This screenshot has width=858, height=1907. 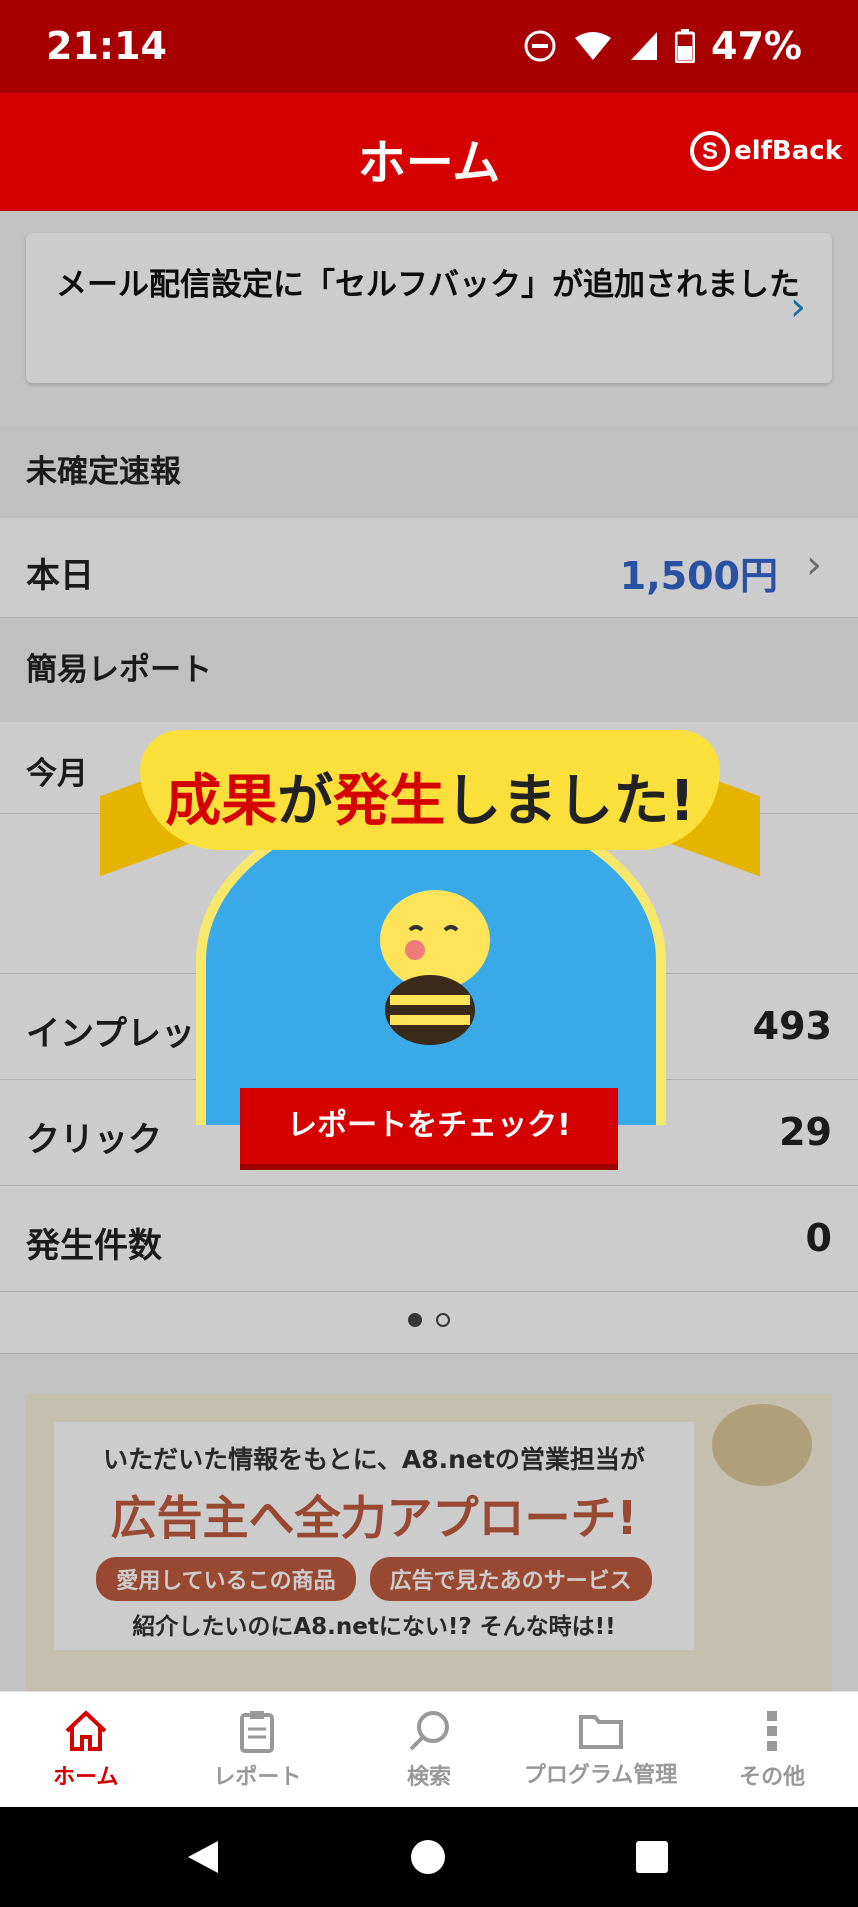 What do you see at coordinates (756, 46) in the screenshot?
I see `battery-percent: 47%` at bounding box center [756, 46].